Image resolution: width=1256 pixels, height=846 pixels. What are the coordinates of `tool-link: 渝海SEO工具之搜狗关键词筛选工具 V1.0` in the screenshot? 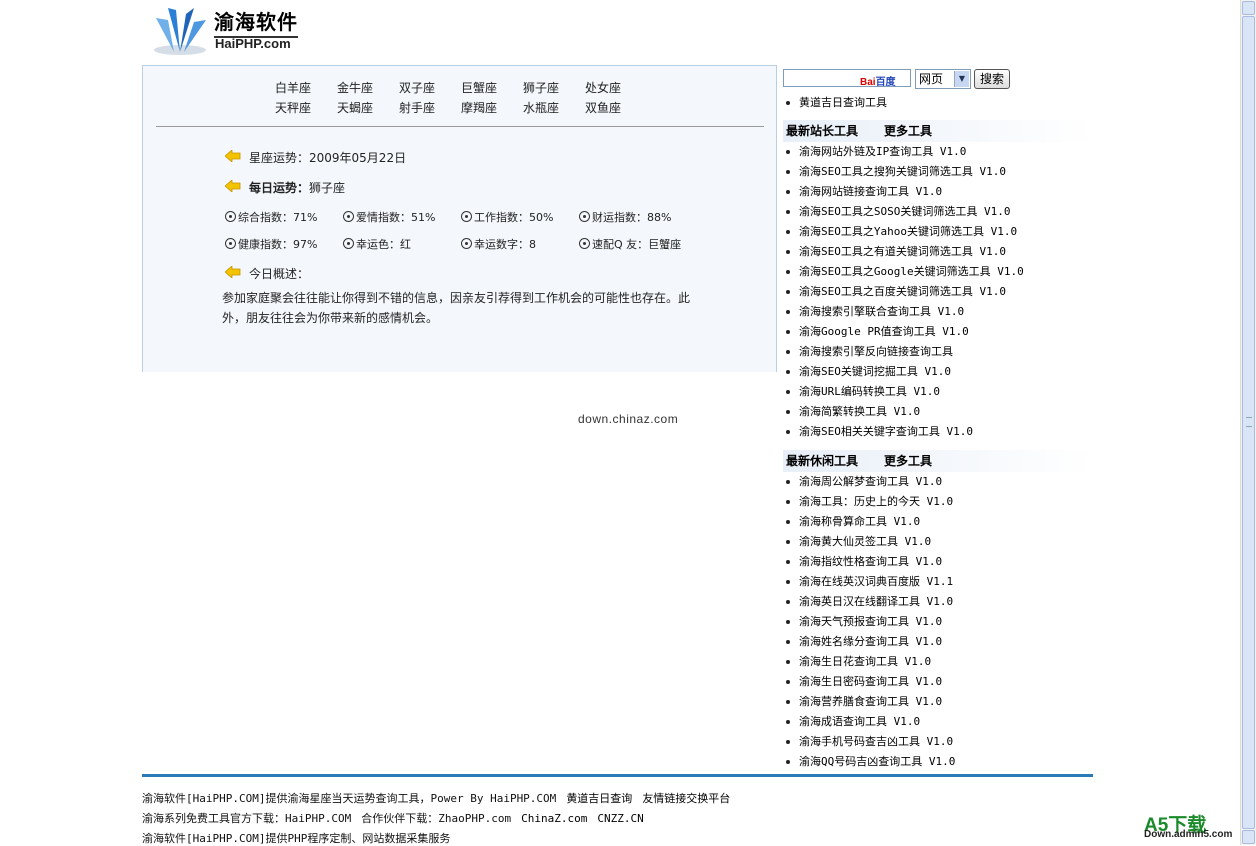 It's located at (902, 171).